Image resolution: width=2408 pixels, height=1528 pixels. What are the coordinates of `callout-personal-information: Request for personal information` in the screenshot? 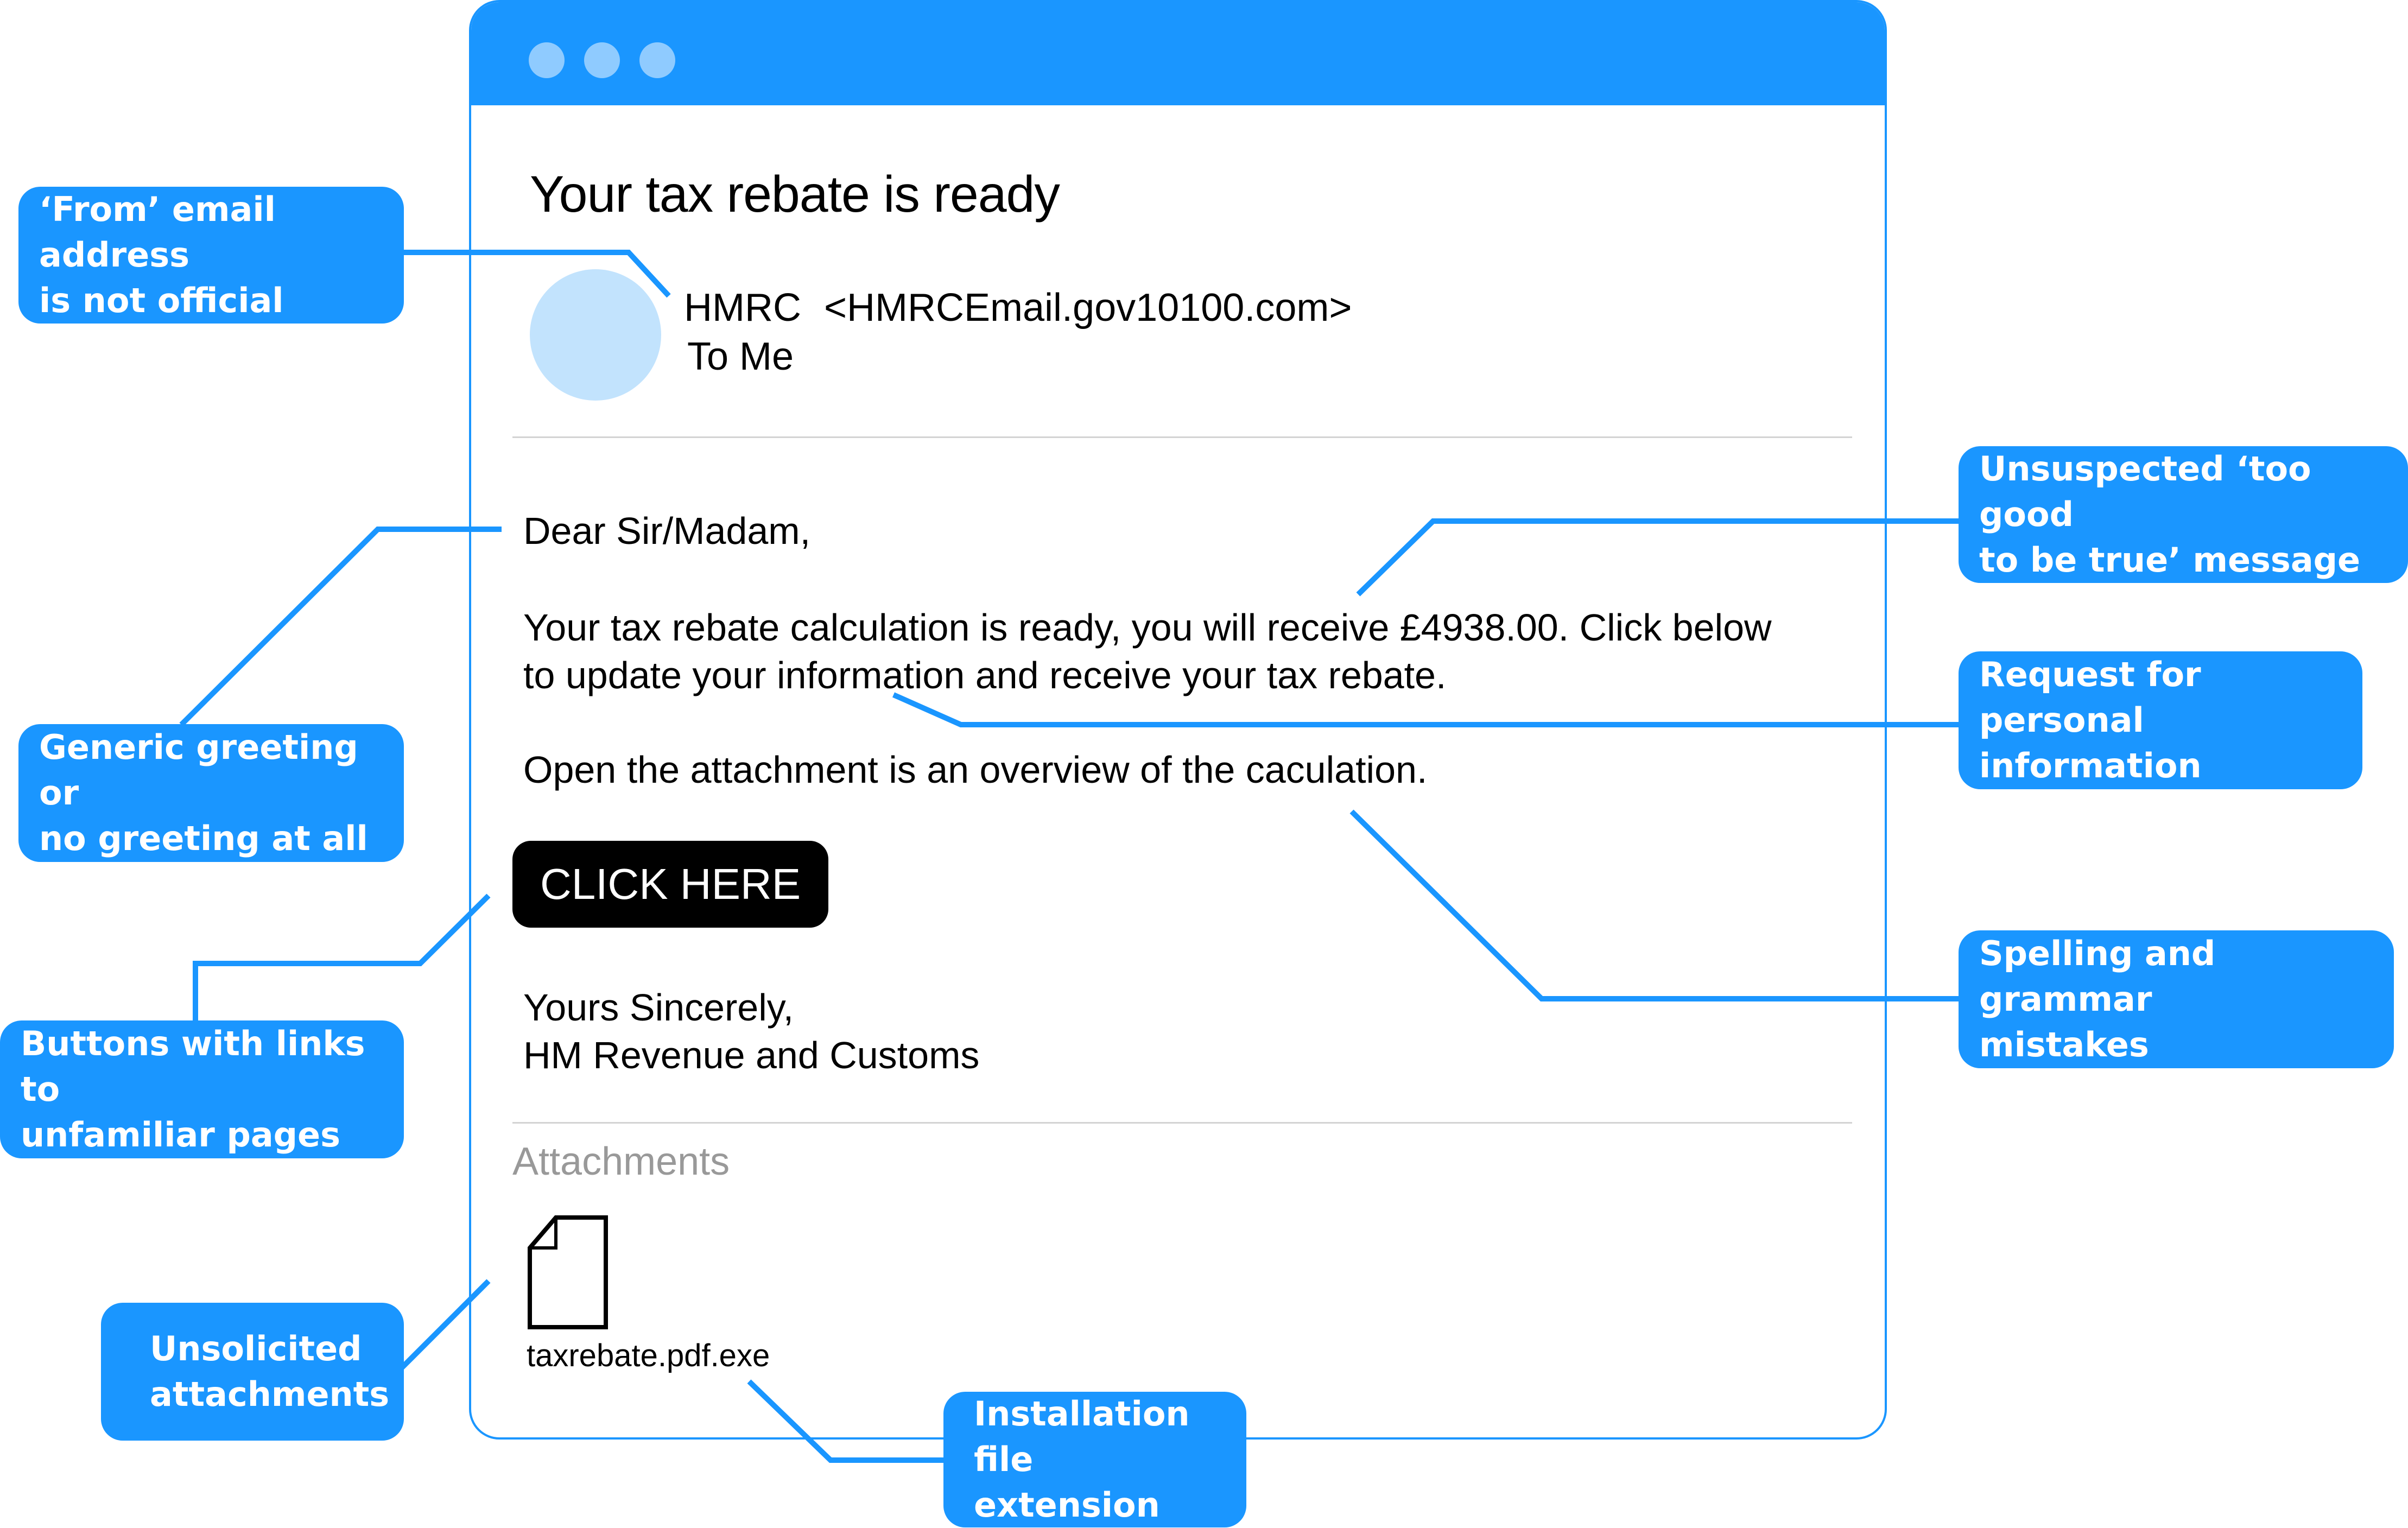 It's located at (2160, 720).